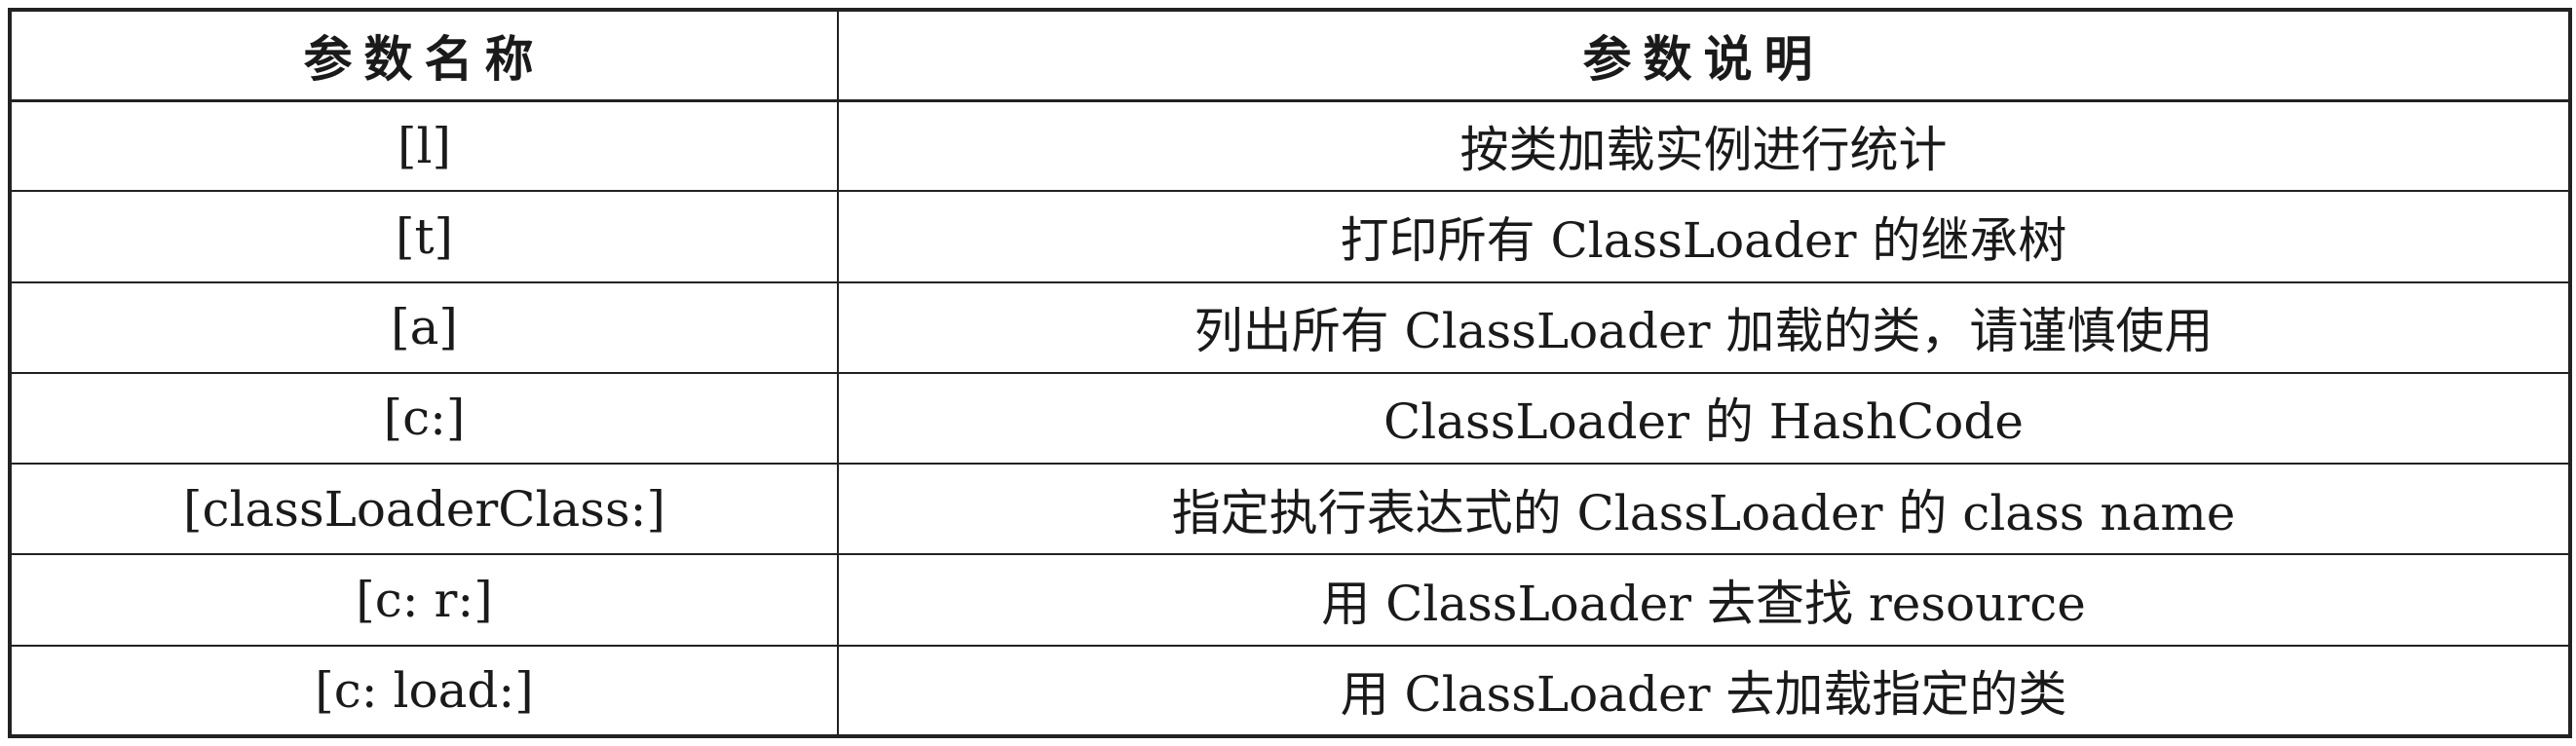 The image size is (2576, 746). I want to click on table-row: [c:] ClassLoader 的 HashCode, so click(1290, 418).